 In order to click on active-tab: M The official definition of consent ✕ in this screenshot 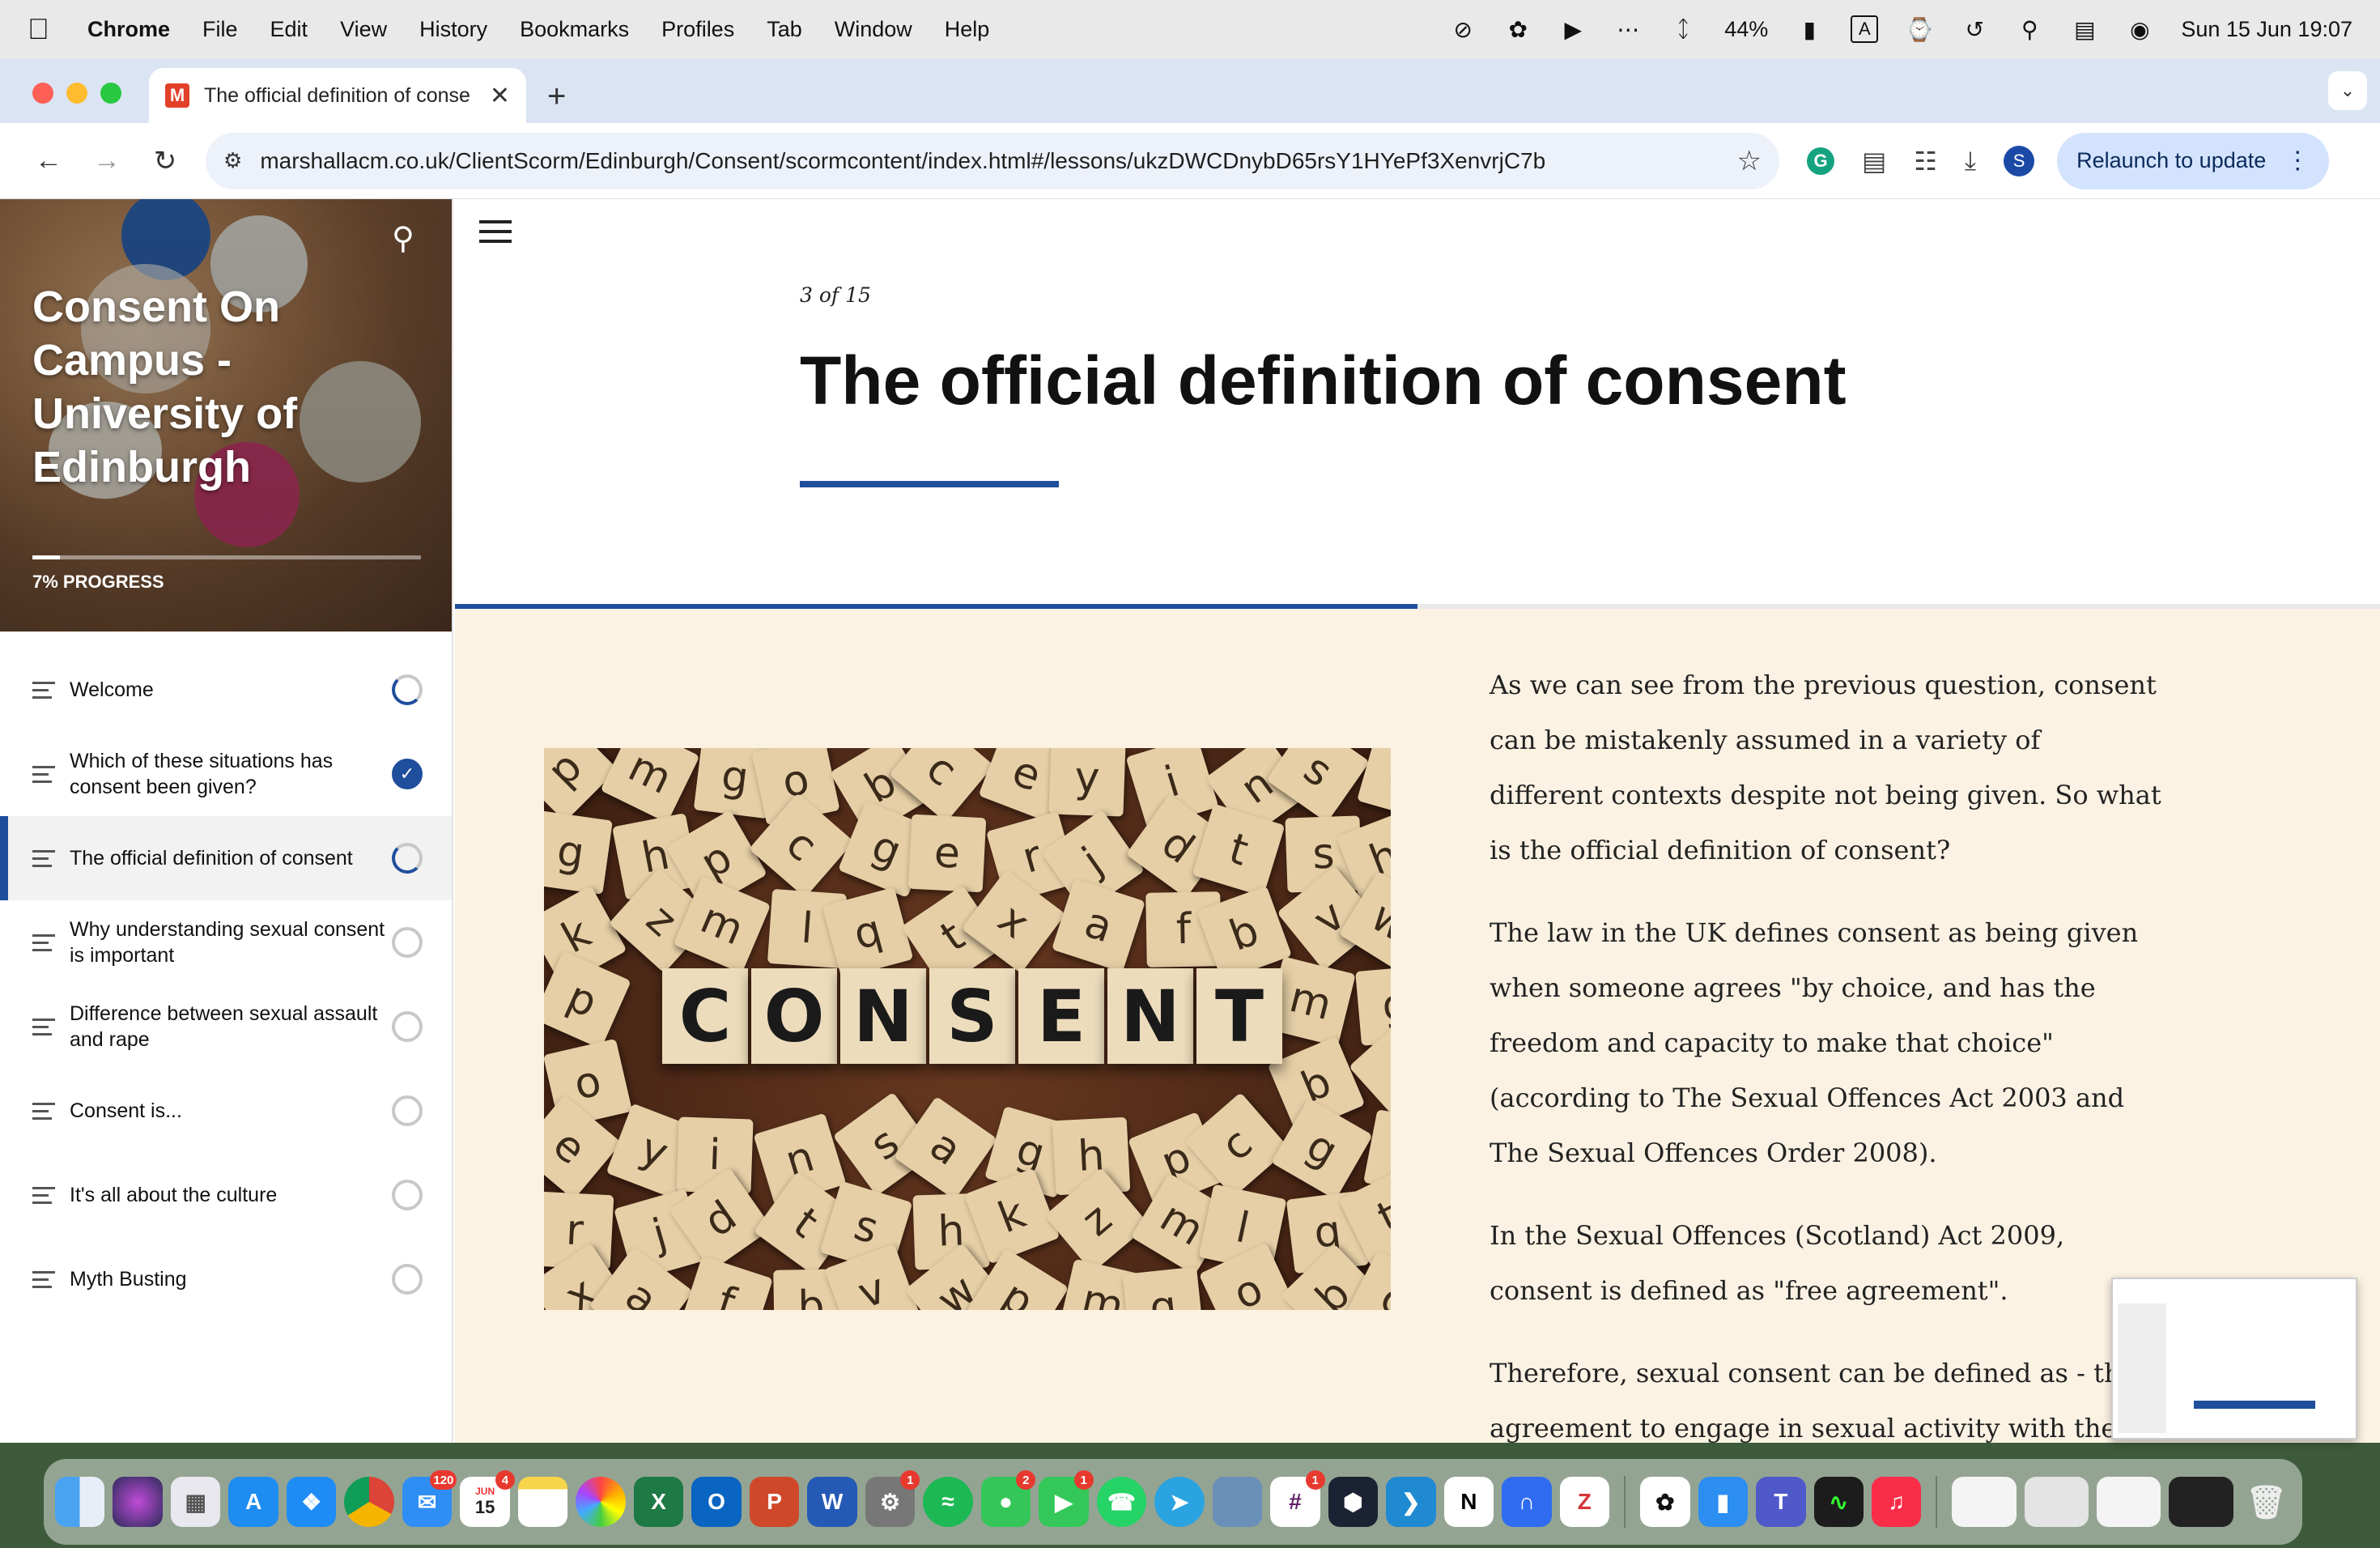, I will do `click(337, 96)`.